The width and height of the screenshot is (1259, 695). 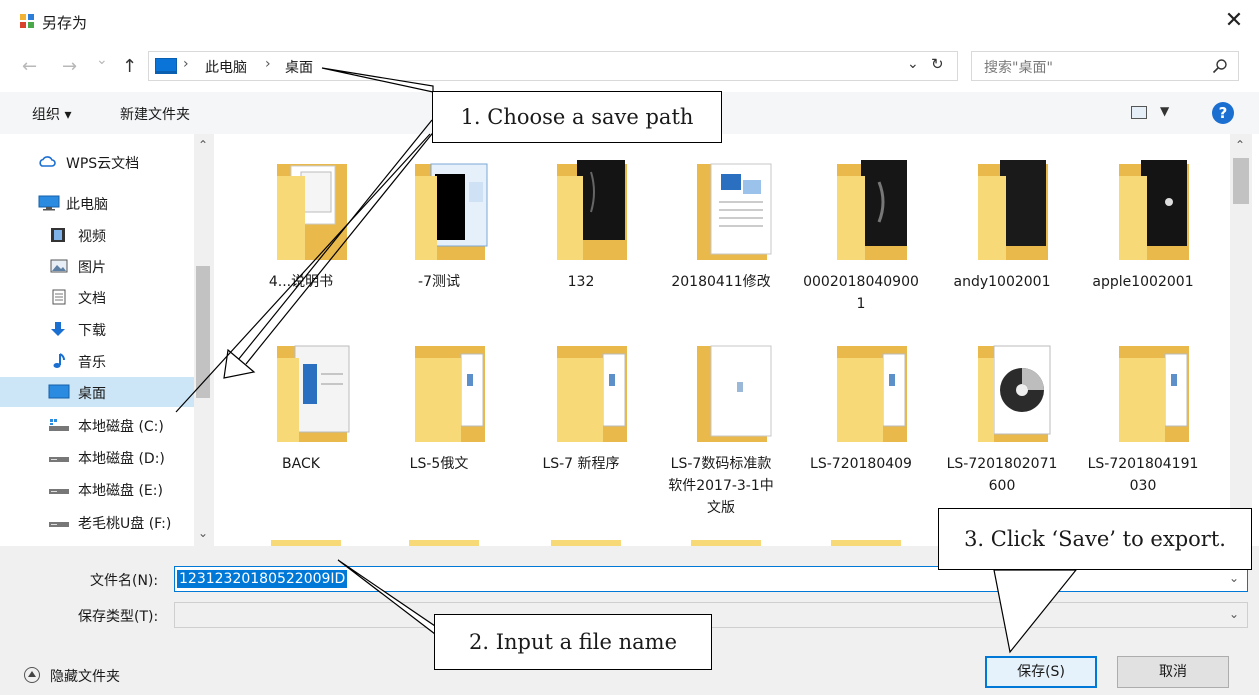 What do you see at coordinates (1095, 539) in the screenshot?
I see `callout-click-save: 3. Click ‘Save’ to export.` at bounding box center [1095, 539].